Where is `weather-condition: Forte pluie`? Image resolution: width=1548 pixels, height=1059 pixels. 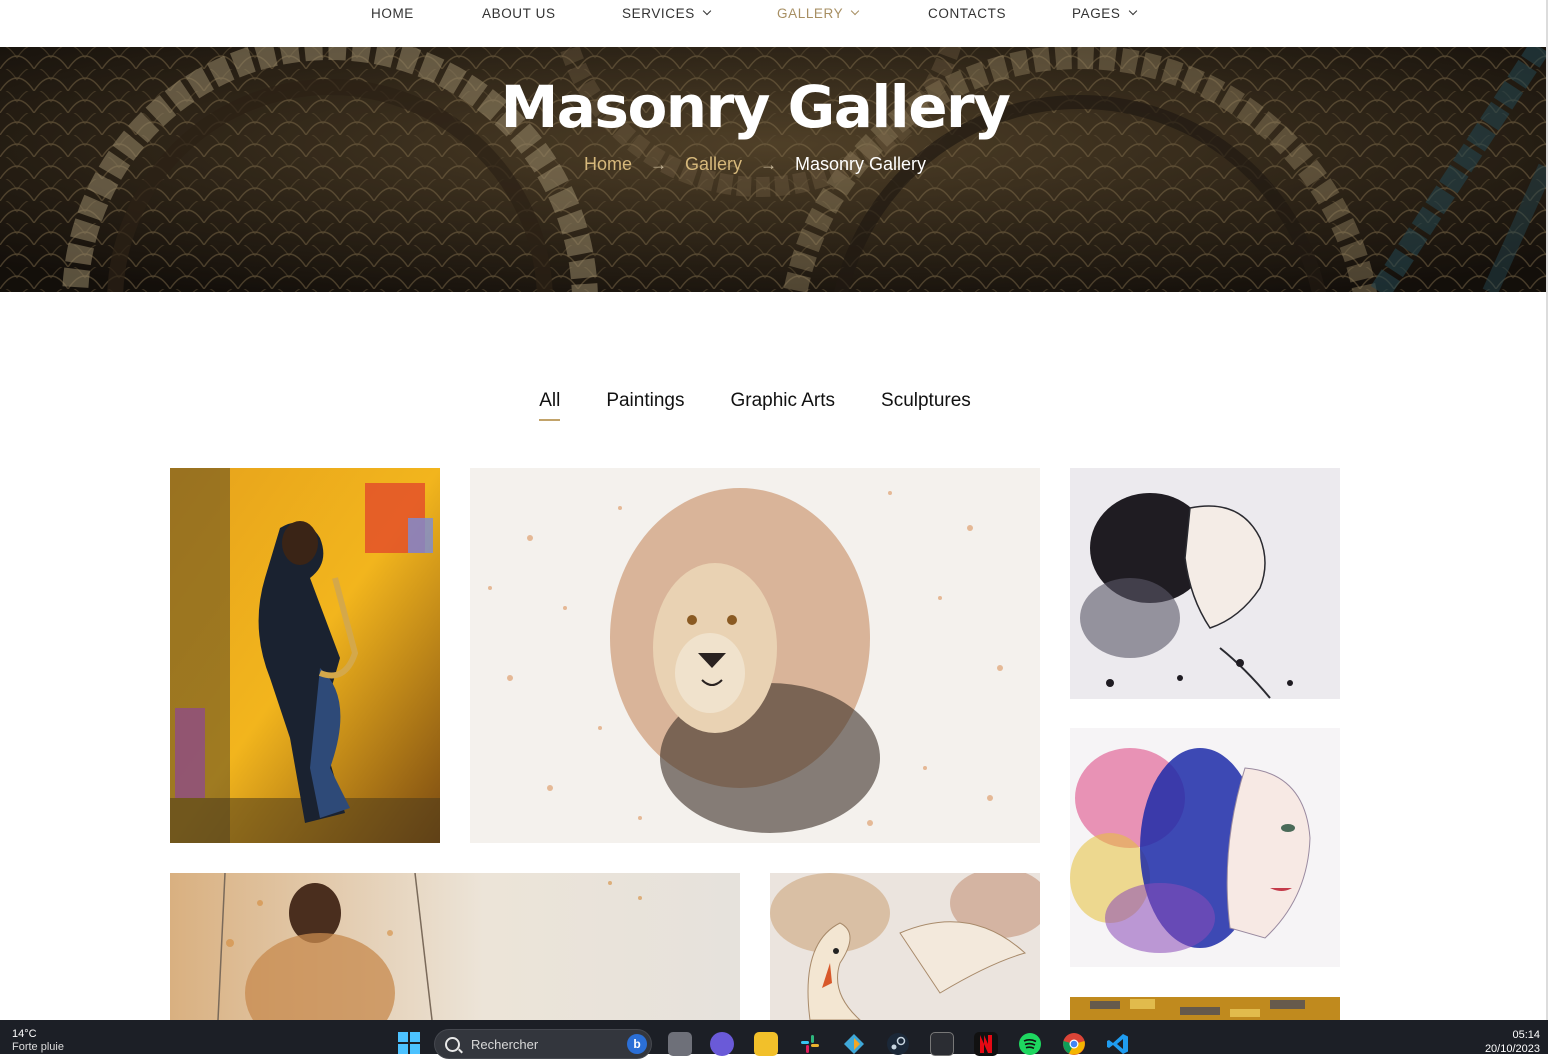 weather-condition: Forte pluie is located at coordinates (38, 1047).